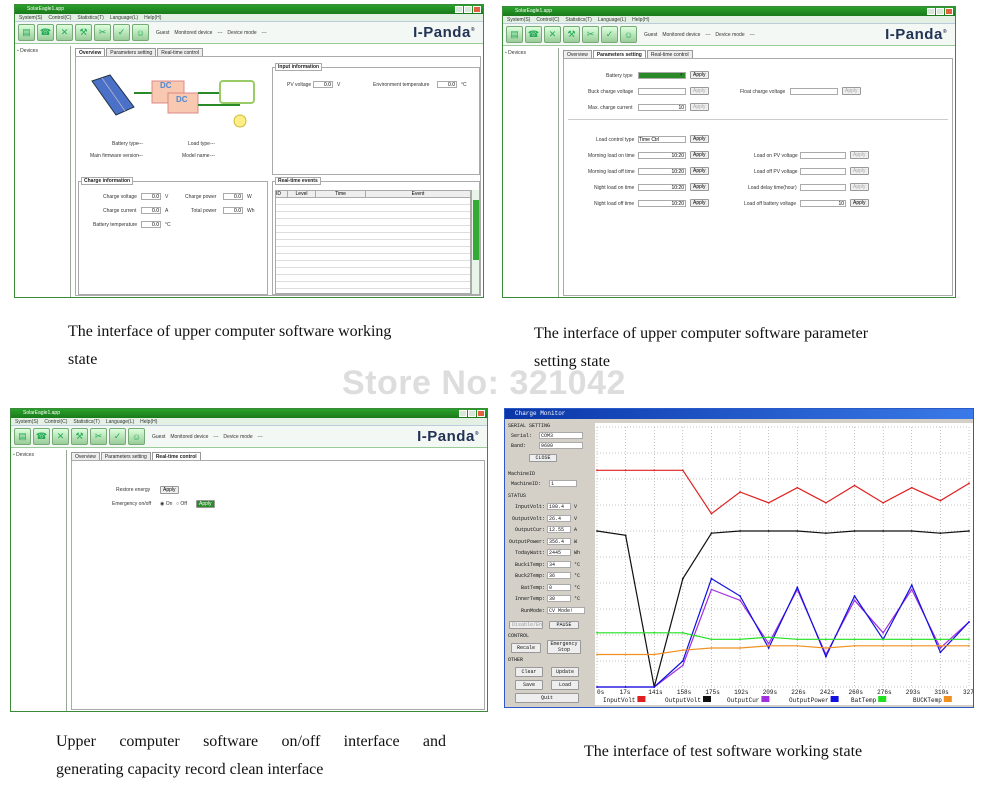 This screenshot has width=1000, height=800. I want to click on serial-close-button: CLOSE, so click(543, 458).